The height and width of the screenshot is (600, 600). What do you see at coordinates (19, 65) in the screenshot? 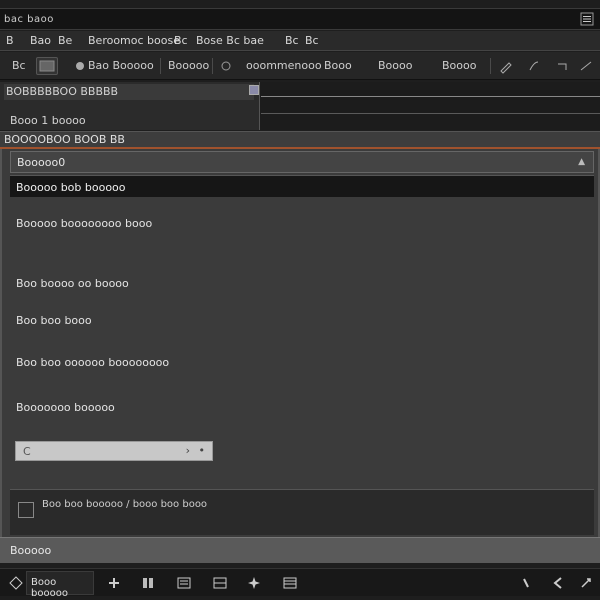
I see `toolbar-label: Bc` at bounding box center [19, 65].